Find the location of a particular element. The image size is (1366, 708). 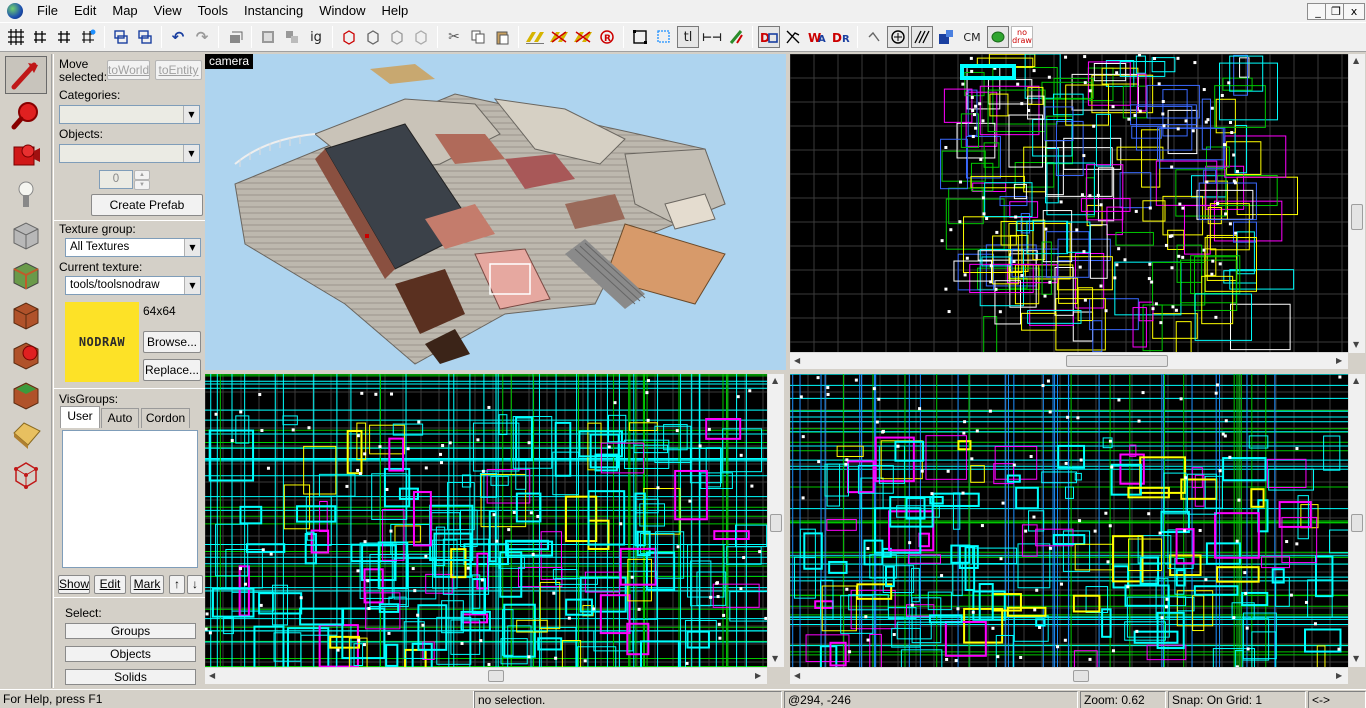

leaf-icon is located at coordinates (998, 37).